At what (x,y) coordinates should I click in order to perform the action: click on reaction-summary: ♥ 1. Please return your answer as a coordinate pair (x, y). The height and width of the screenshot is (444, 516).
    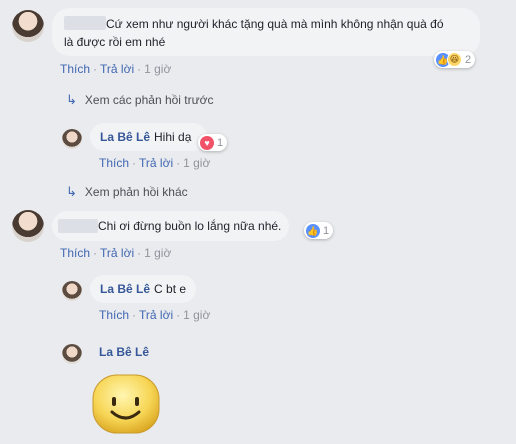
    Looking at the image, I should click on (213, 142).